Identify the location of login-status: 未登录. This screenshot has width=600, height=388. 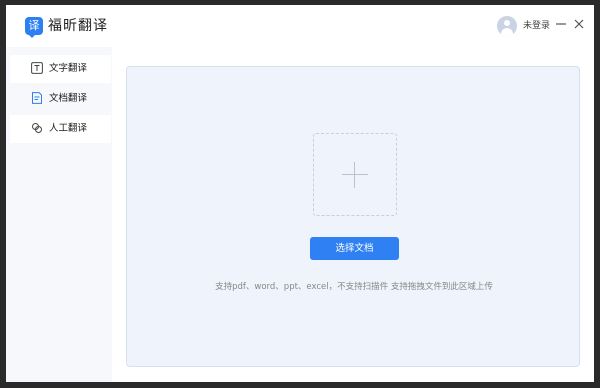
(536, 26).